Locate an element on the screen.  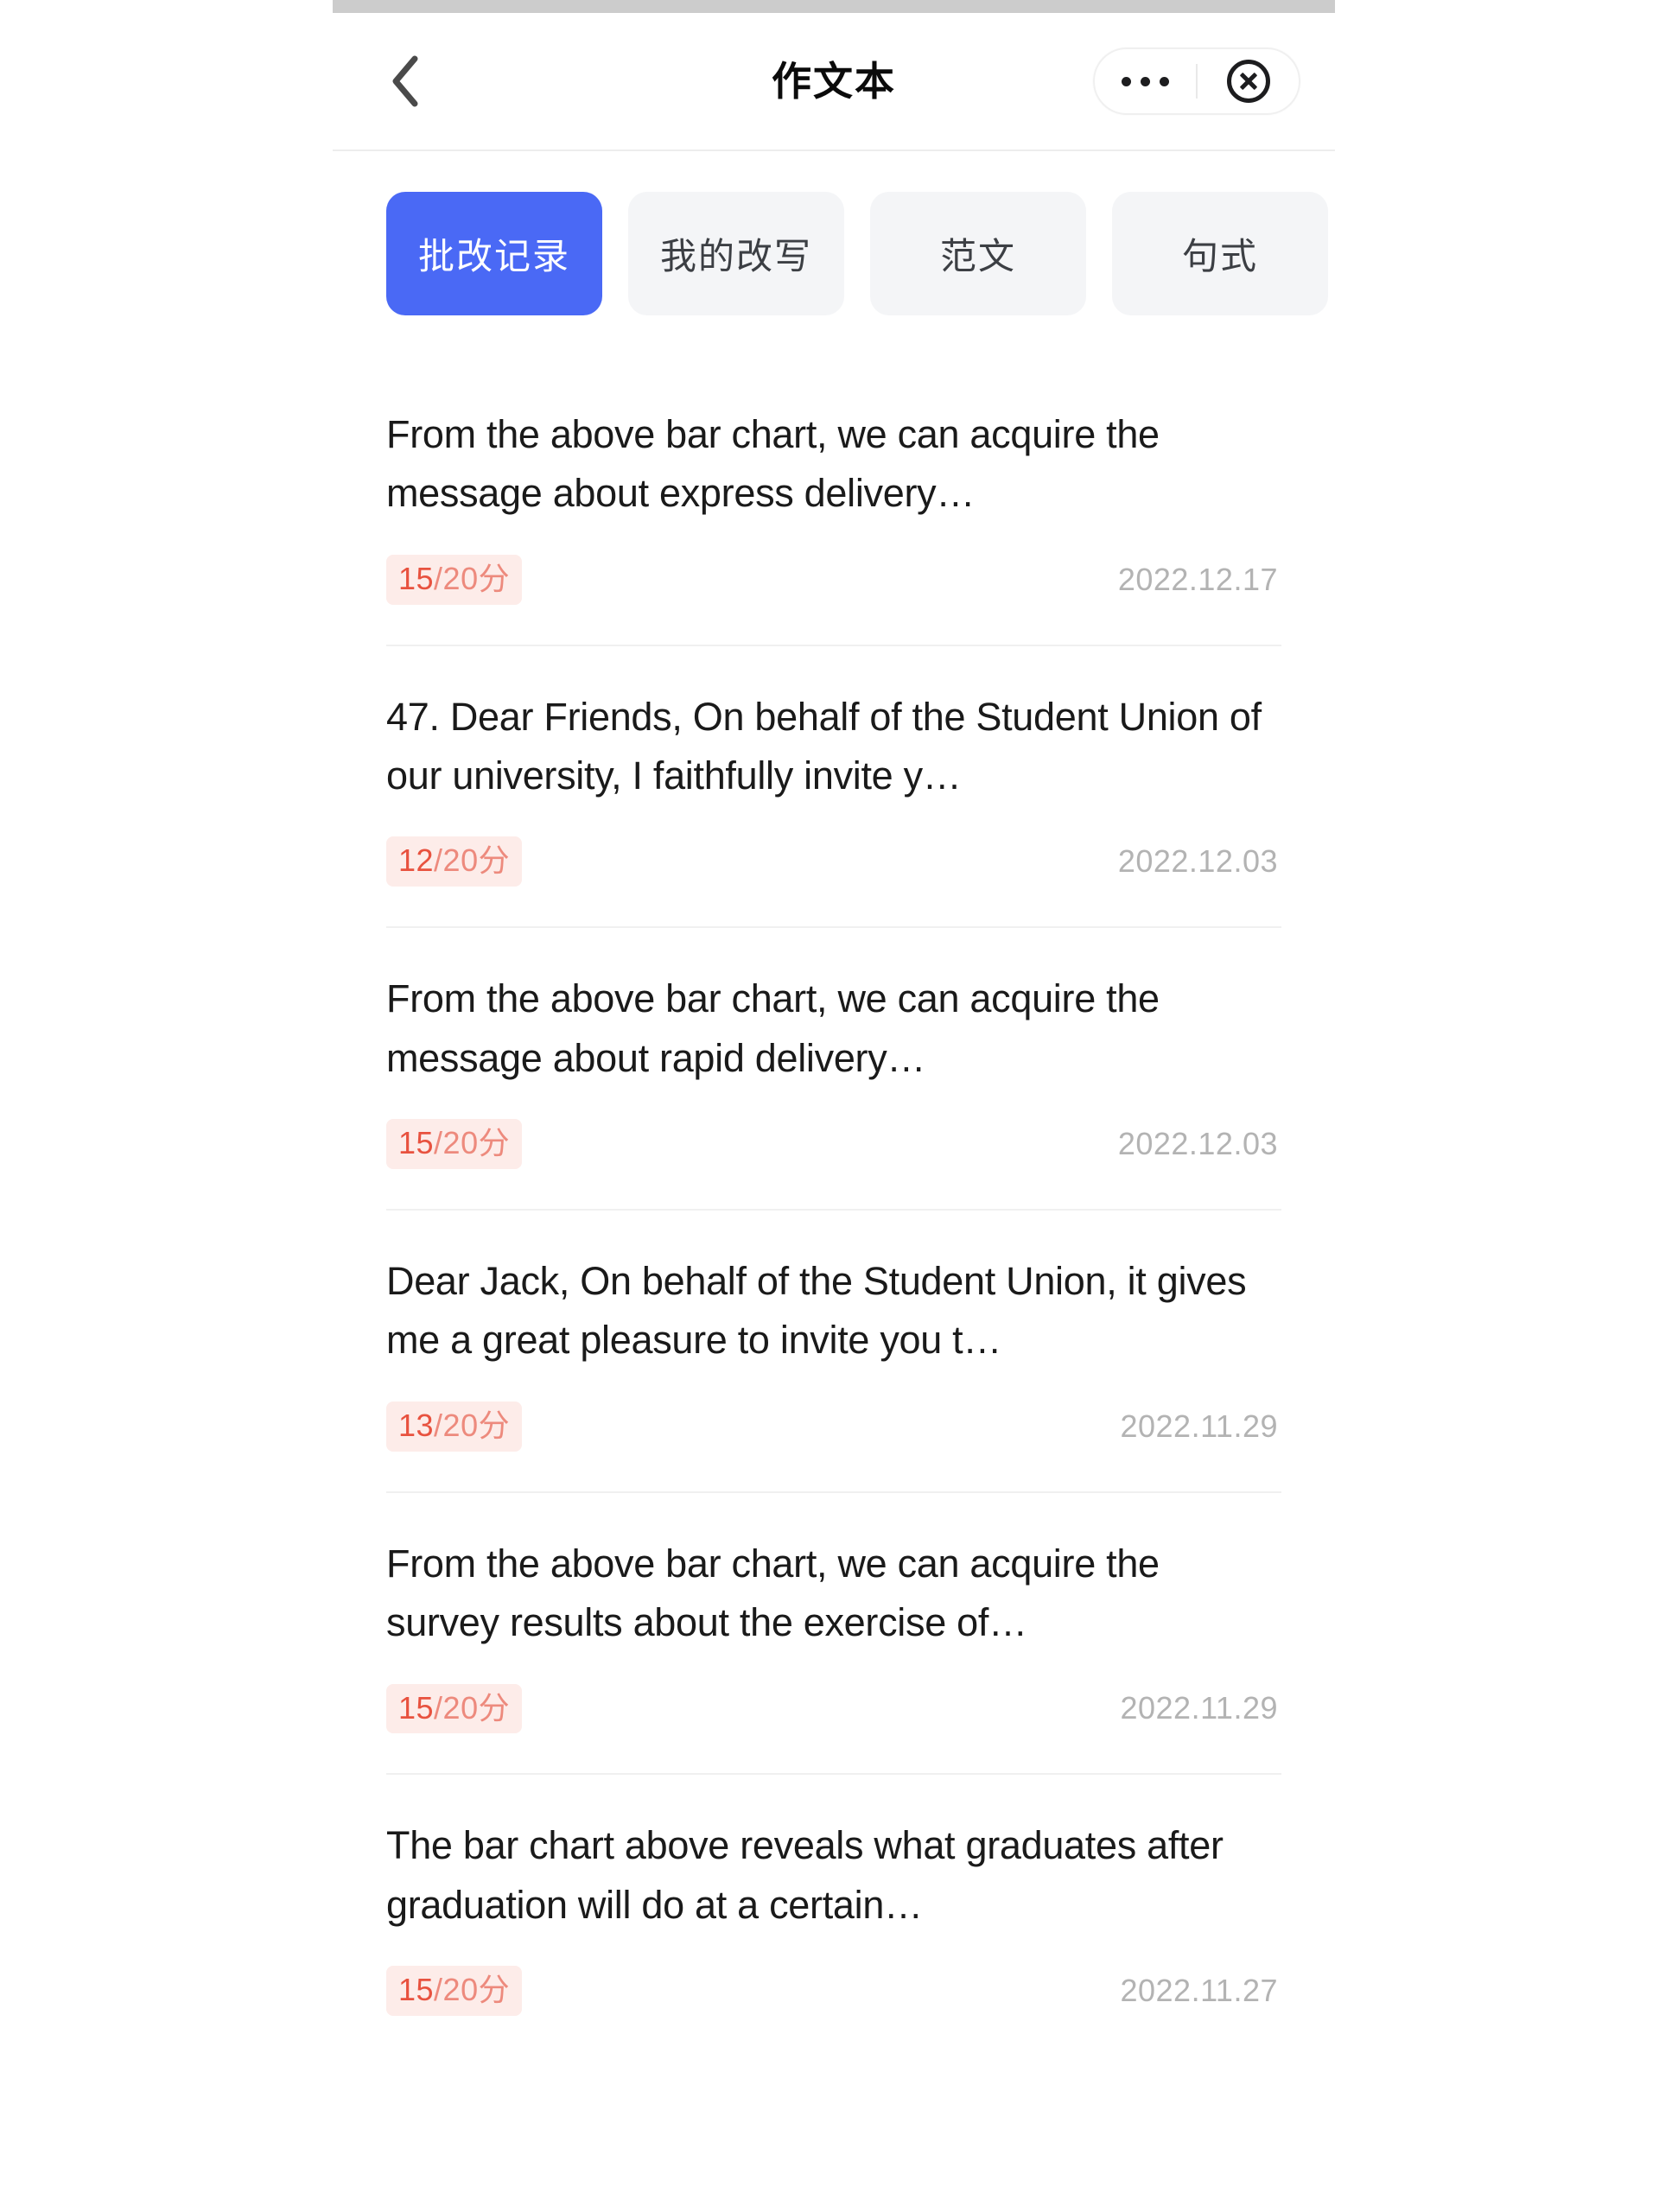
tab-my-rewrites: 我的改写 is located at coordinates (736, 253).